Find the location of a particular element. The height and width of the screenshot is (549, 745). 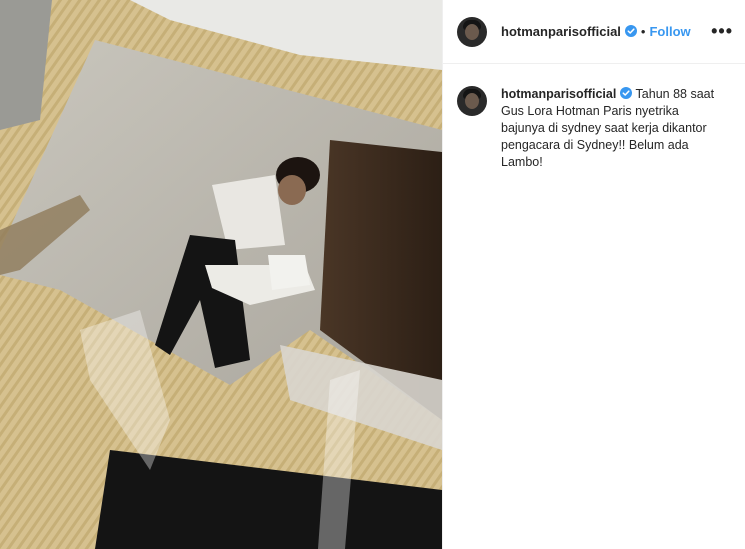

author-avatar is located at coordinates (472, 31).